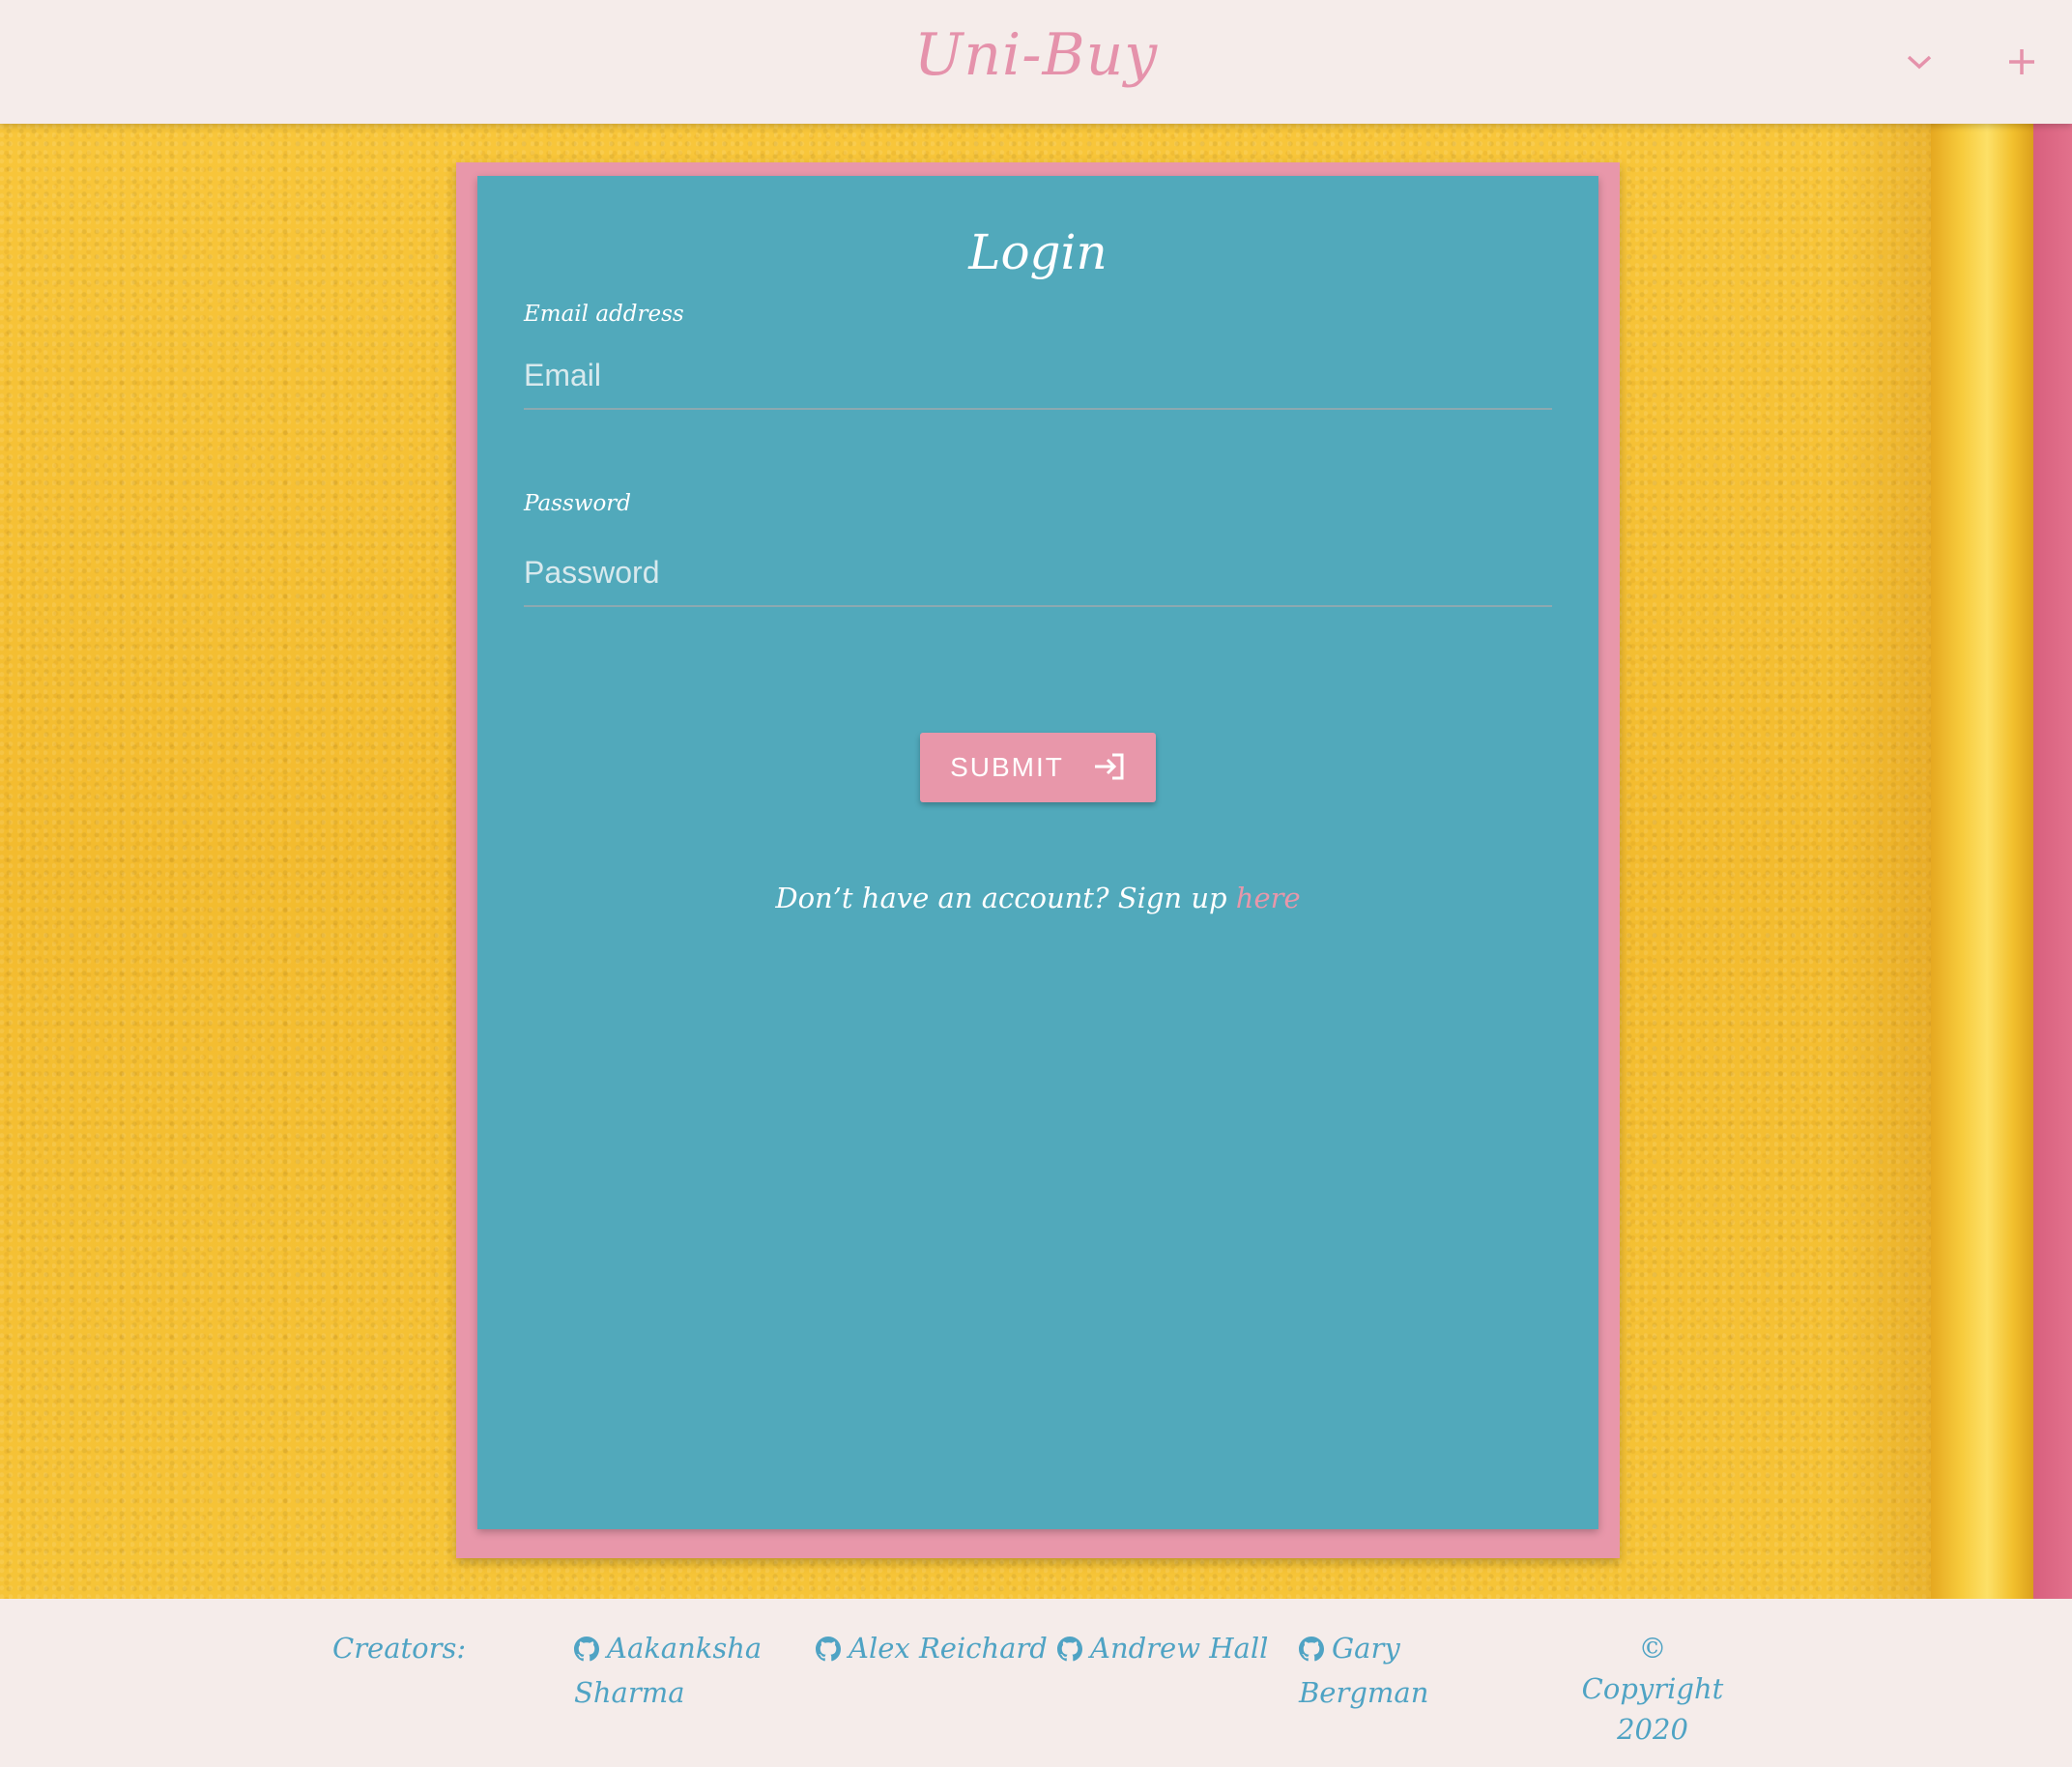 The height and width of the screenshot is (1767, 2072). Describe the element at coordinates (2022, 62) in the screenshot. I see `plus-icon` at that location.